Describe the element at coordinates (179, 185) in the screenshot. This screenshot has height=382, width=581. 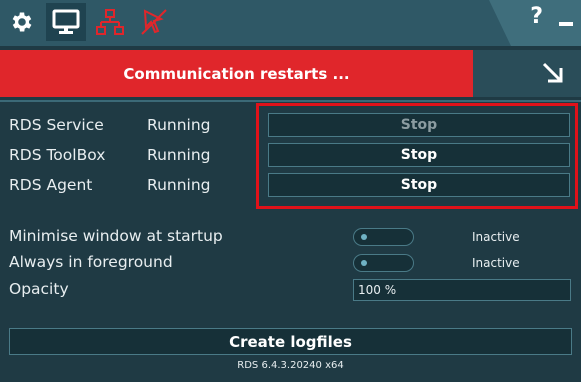
I see `service-status-rds-agent: Running` at that location.